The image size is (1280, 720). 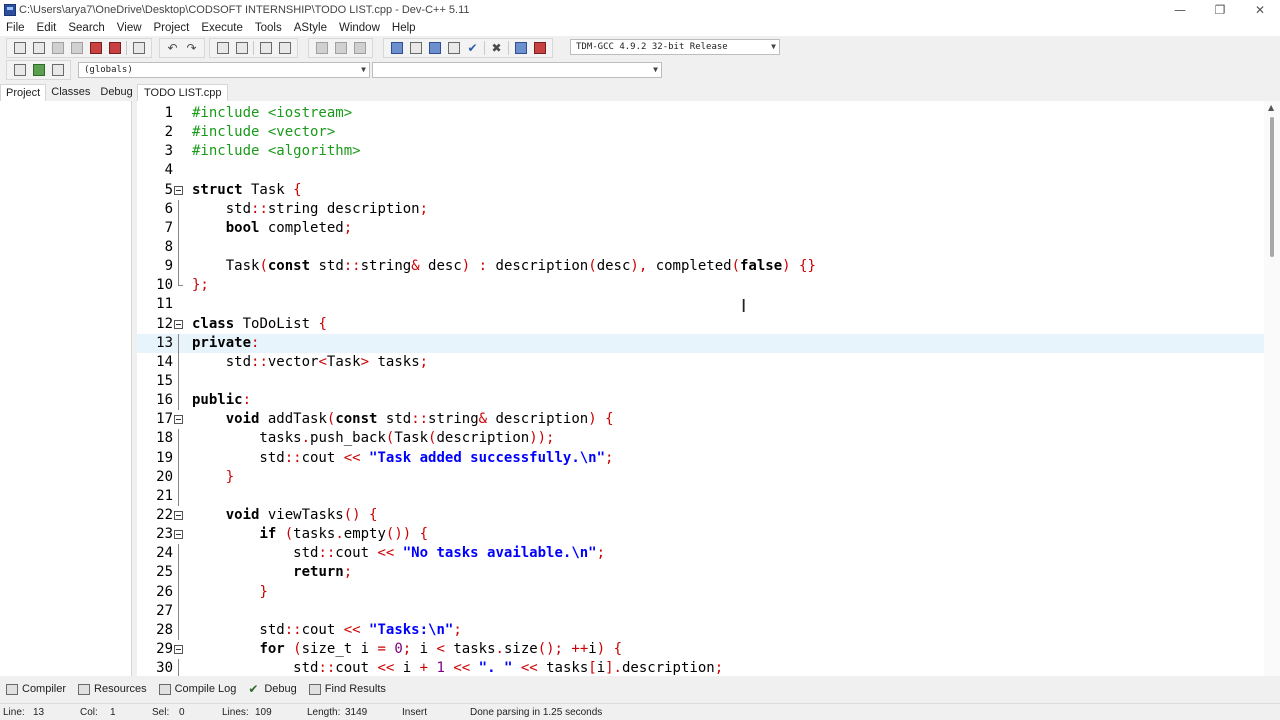 What do you see at coordinates (164, 457) in the screenshot?
I see `line-number: 19` at bounding box center [164, 457].